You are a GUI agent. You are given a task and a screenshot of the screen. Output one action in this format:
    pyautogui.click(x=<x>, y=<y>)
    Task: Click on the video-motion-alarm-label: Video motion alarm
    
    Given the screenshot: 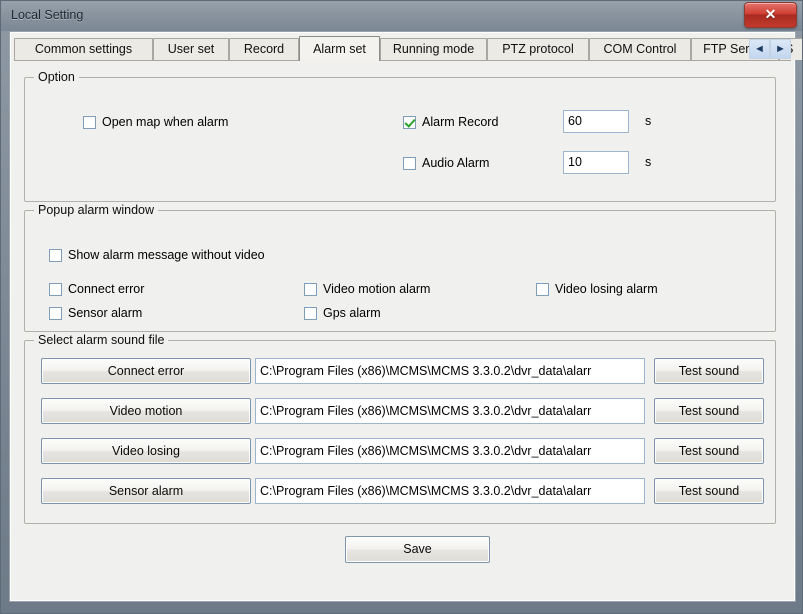 What is the action you would take?
    pyautogui.click(x=377, y=289)
    